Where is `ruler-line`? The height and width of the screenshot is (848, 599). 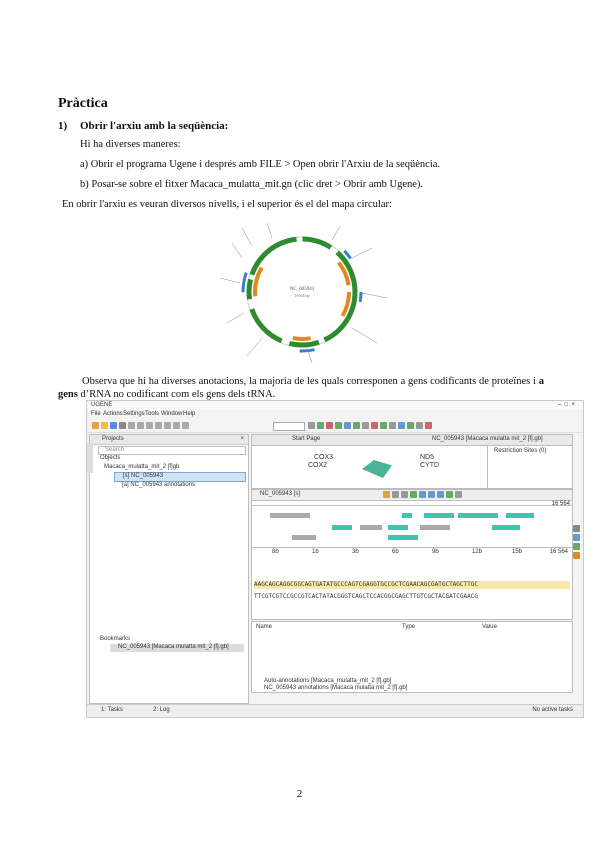 ruler-line is located at coordinates (412, 505).